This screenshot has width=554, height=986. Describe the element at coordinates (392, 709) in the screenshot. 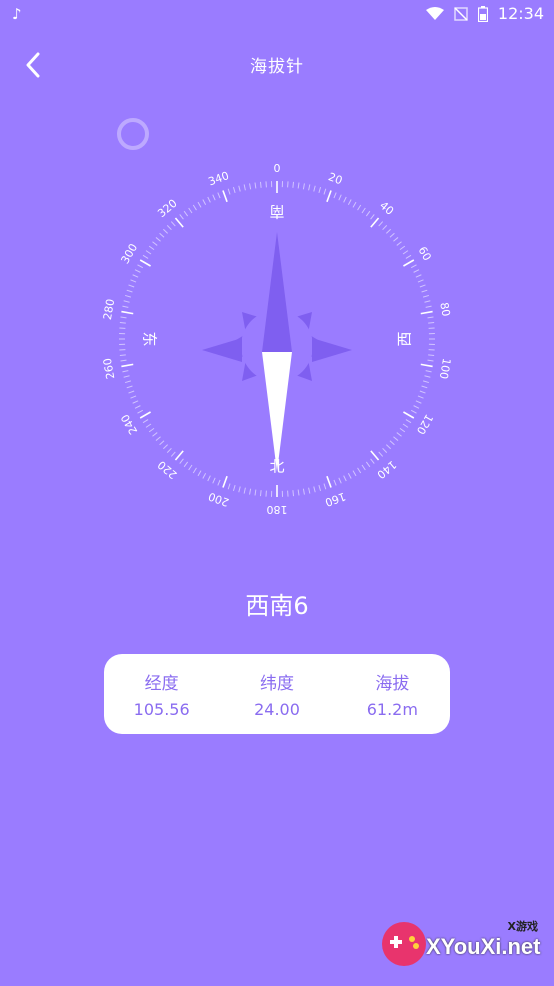

I see `altitude-value: 61.2m` at that location.